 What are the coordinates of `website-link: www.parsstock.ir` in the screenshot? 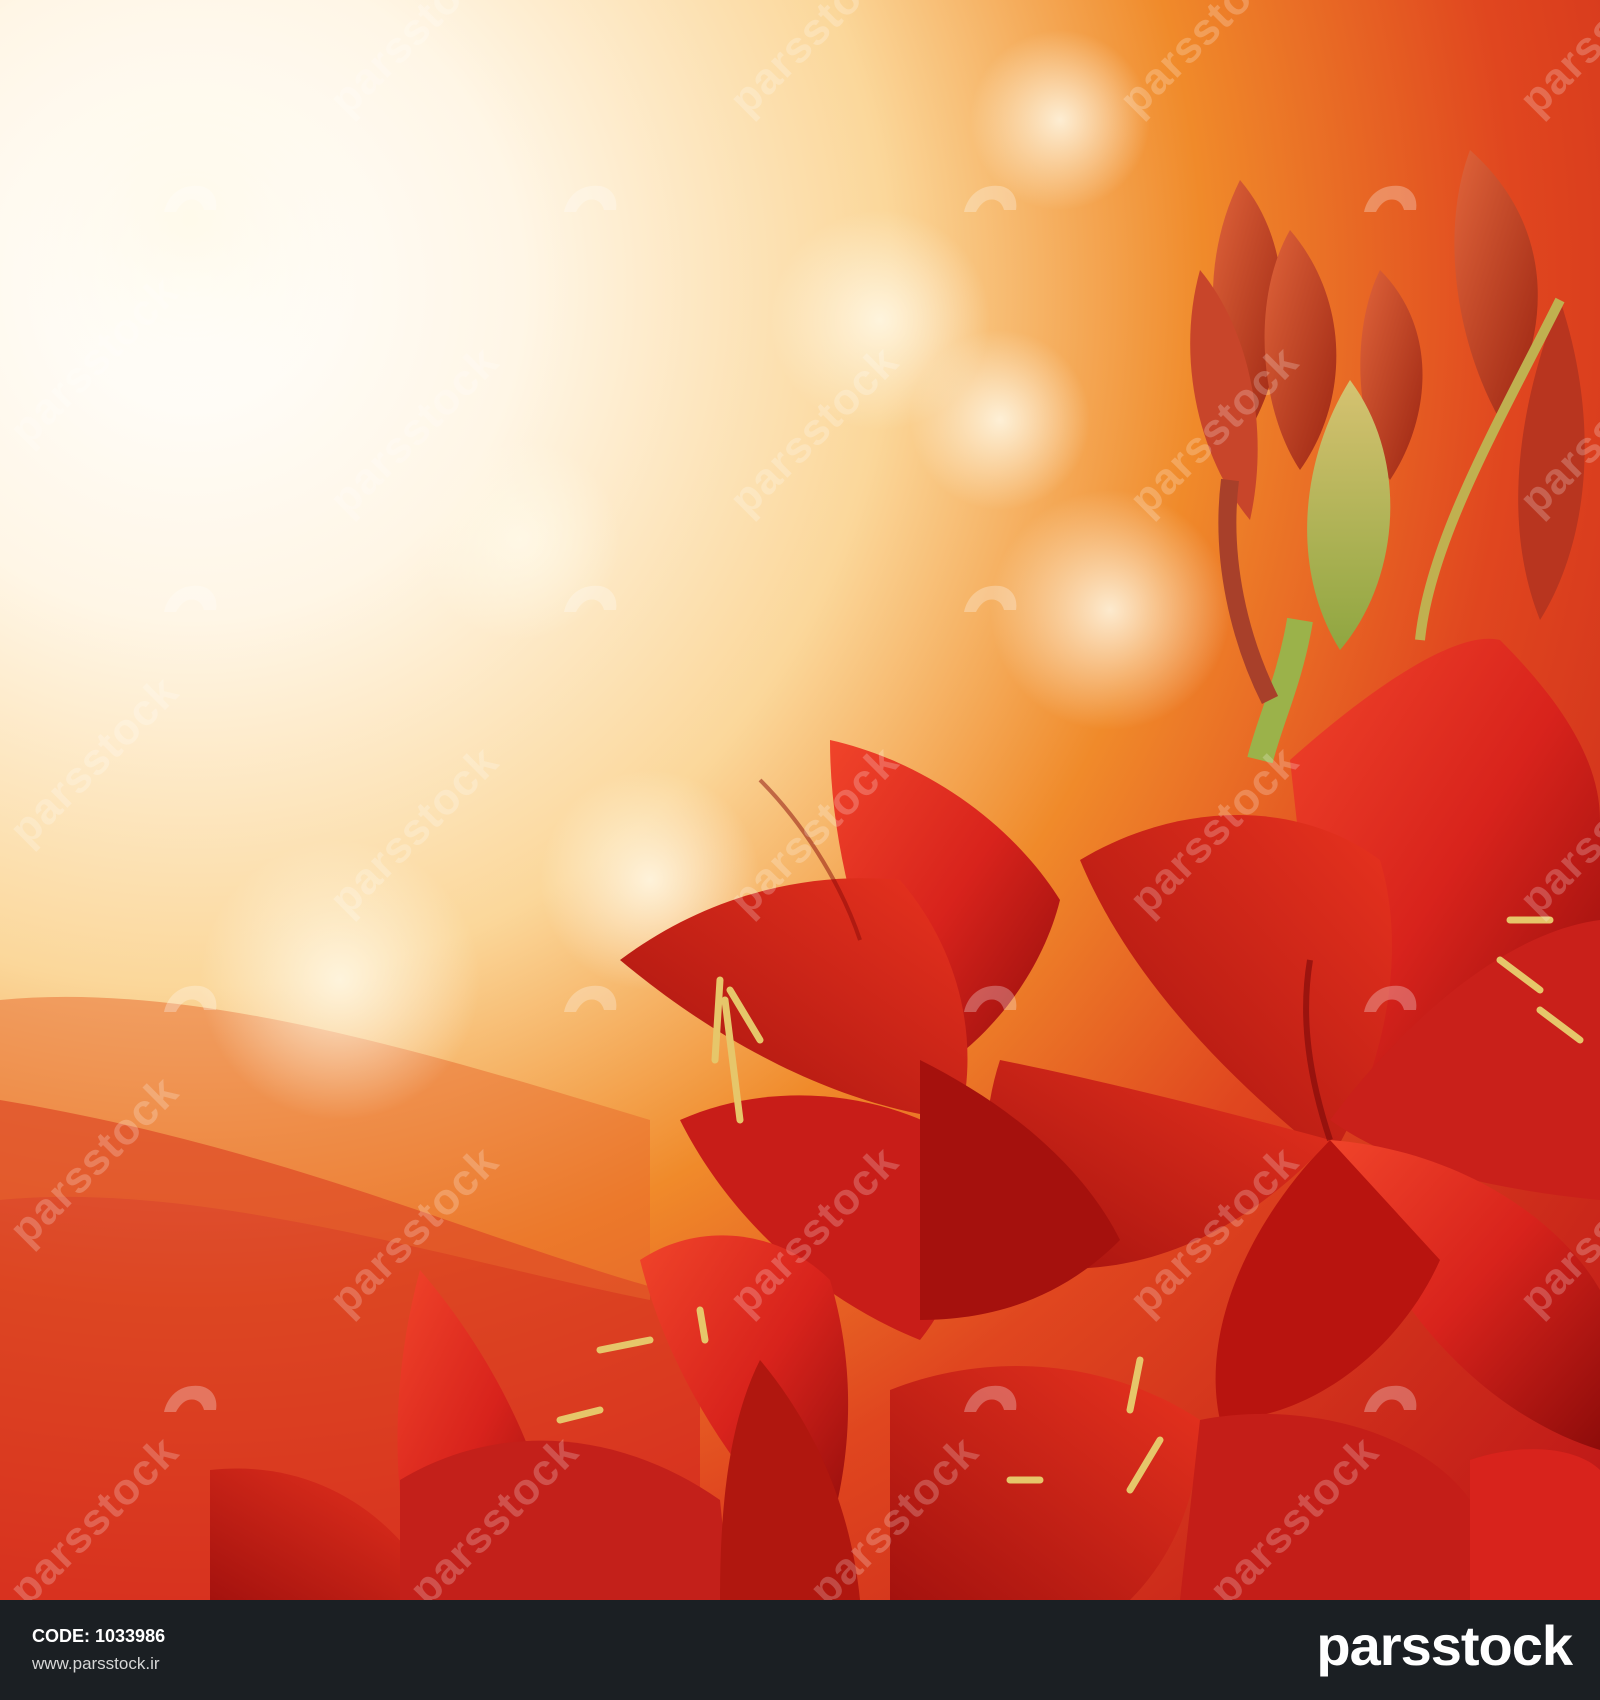 It's located at (96, 1664).